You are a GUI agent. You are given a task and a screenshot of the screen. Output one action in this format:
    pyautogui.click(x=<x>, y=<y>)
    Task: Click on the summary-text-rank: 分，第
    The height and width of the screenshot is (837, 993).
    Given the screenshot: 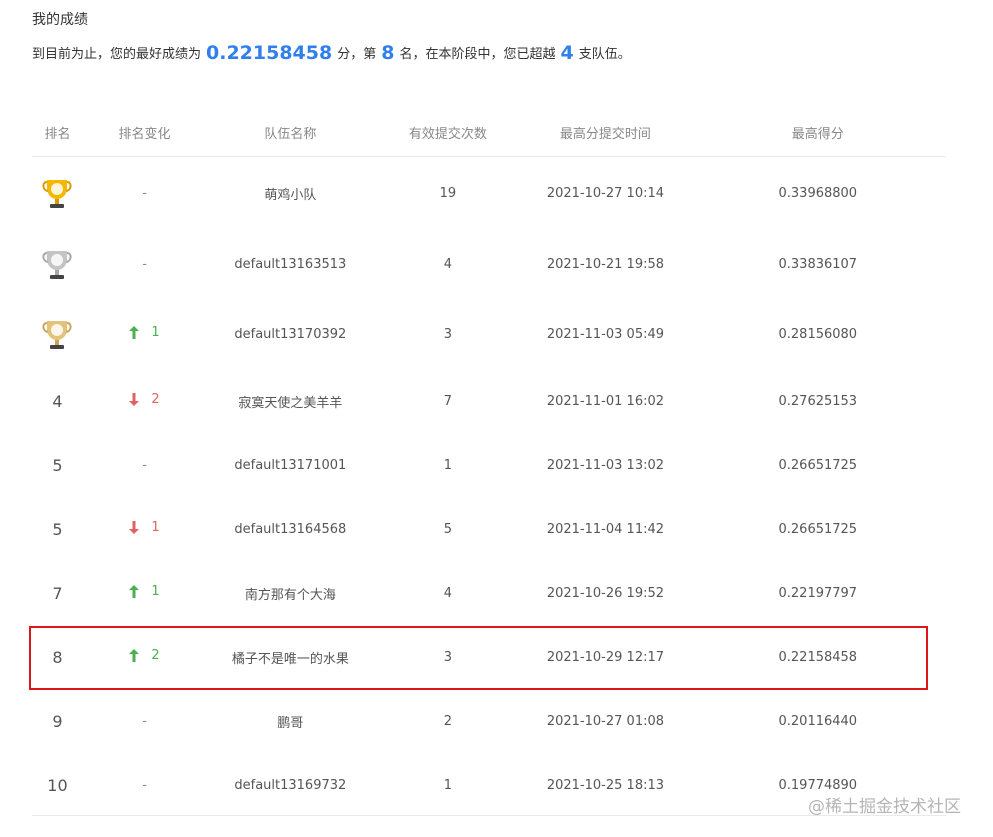 What is the action you would take?
    pyautogui.click(x=357, y=54)
    